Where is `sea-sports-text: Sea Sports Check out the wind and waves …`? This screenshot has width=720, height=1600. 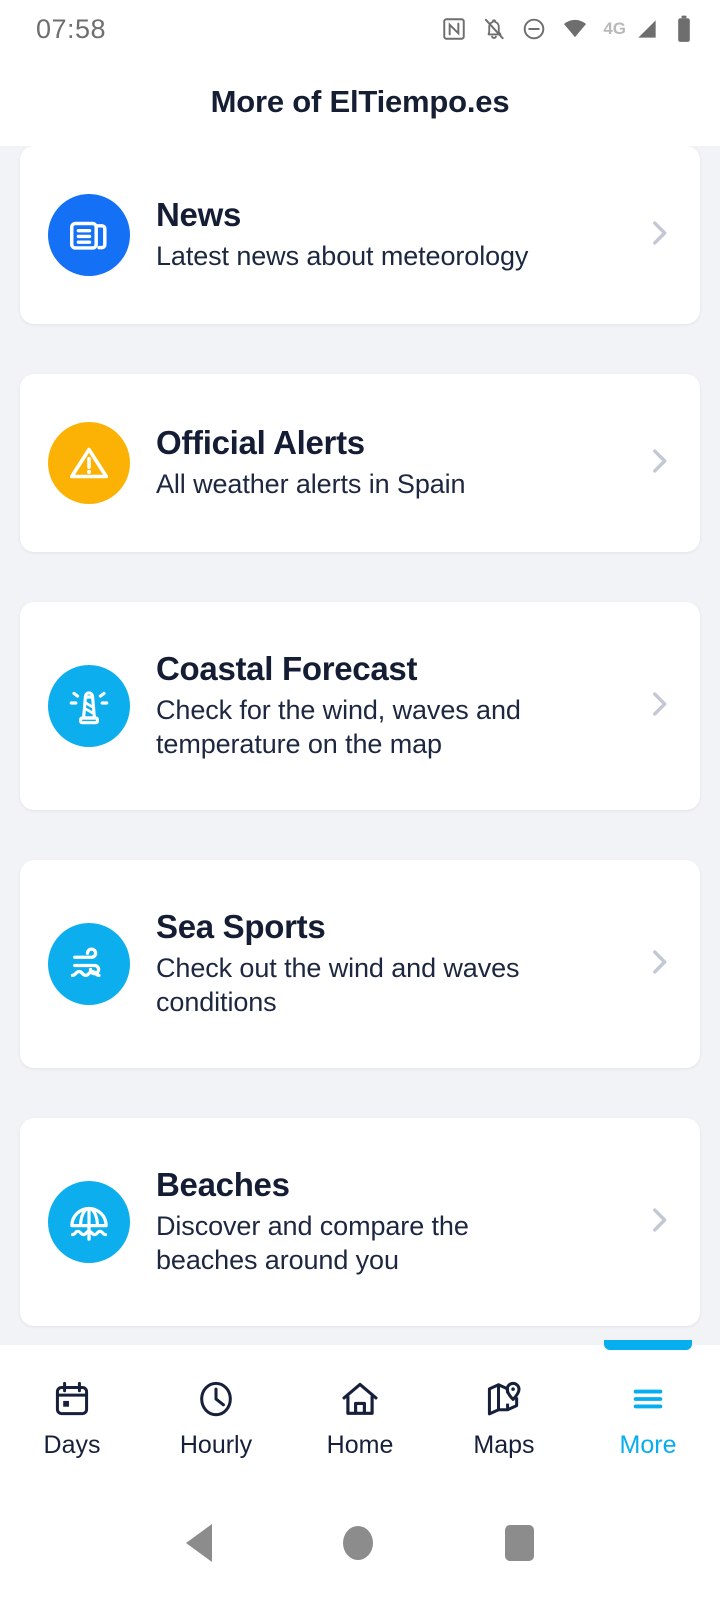
sea-sports-text: Sea Sports Check out the wind and waves … is located at coordinates (392, 964).